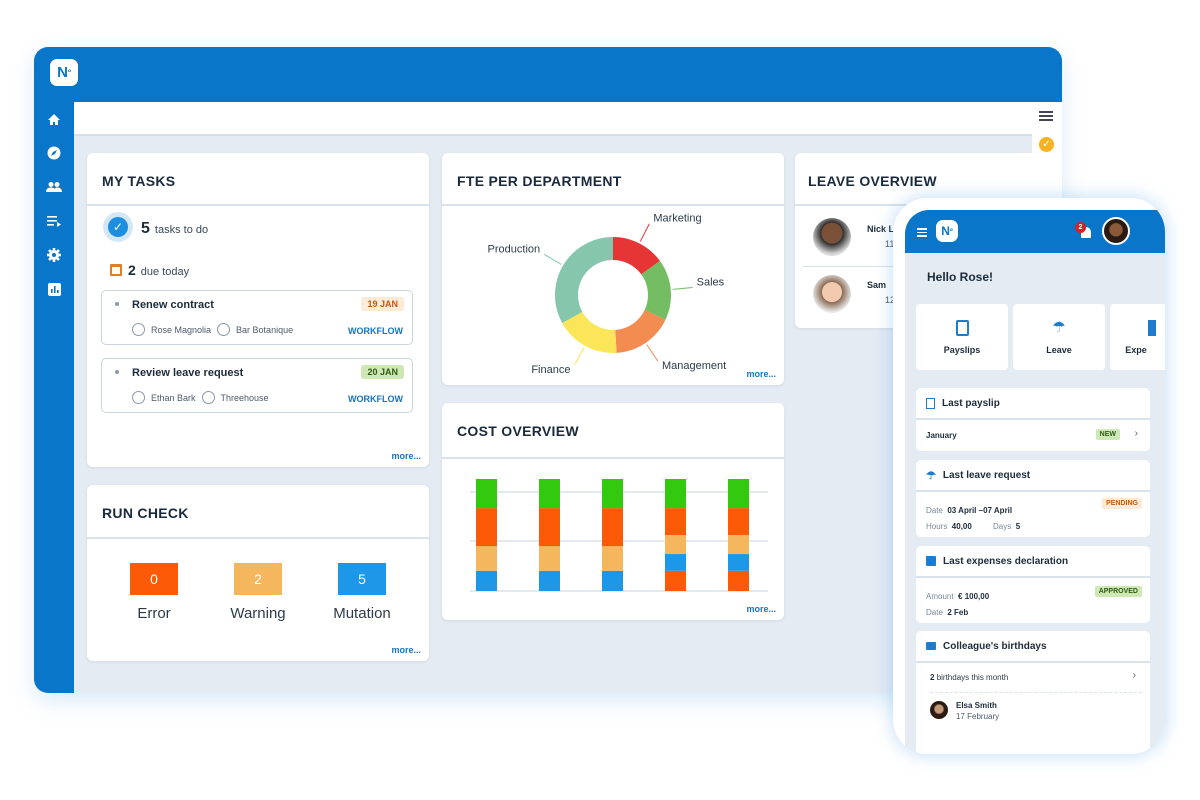 The image size is (1200, 800). What do you see at coordinates (173, 305) in the screenshot?
I see `task-title: Renew contract` at bounding box center [173, 305].